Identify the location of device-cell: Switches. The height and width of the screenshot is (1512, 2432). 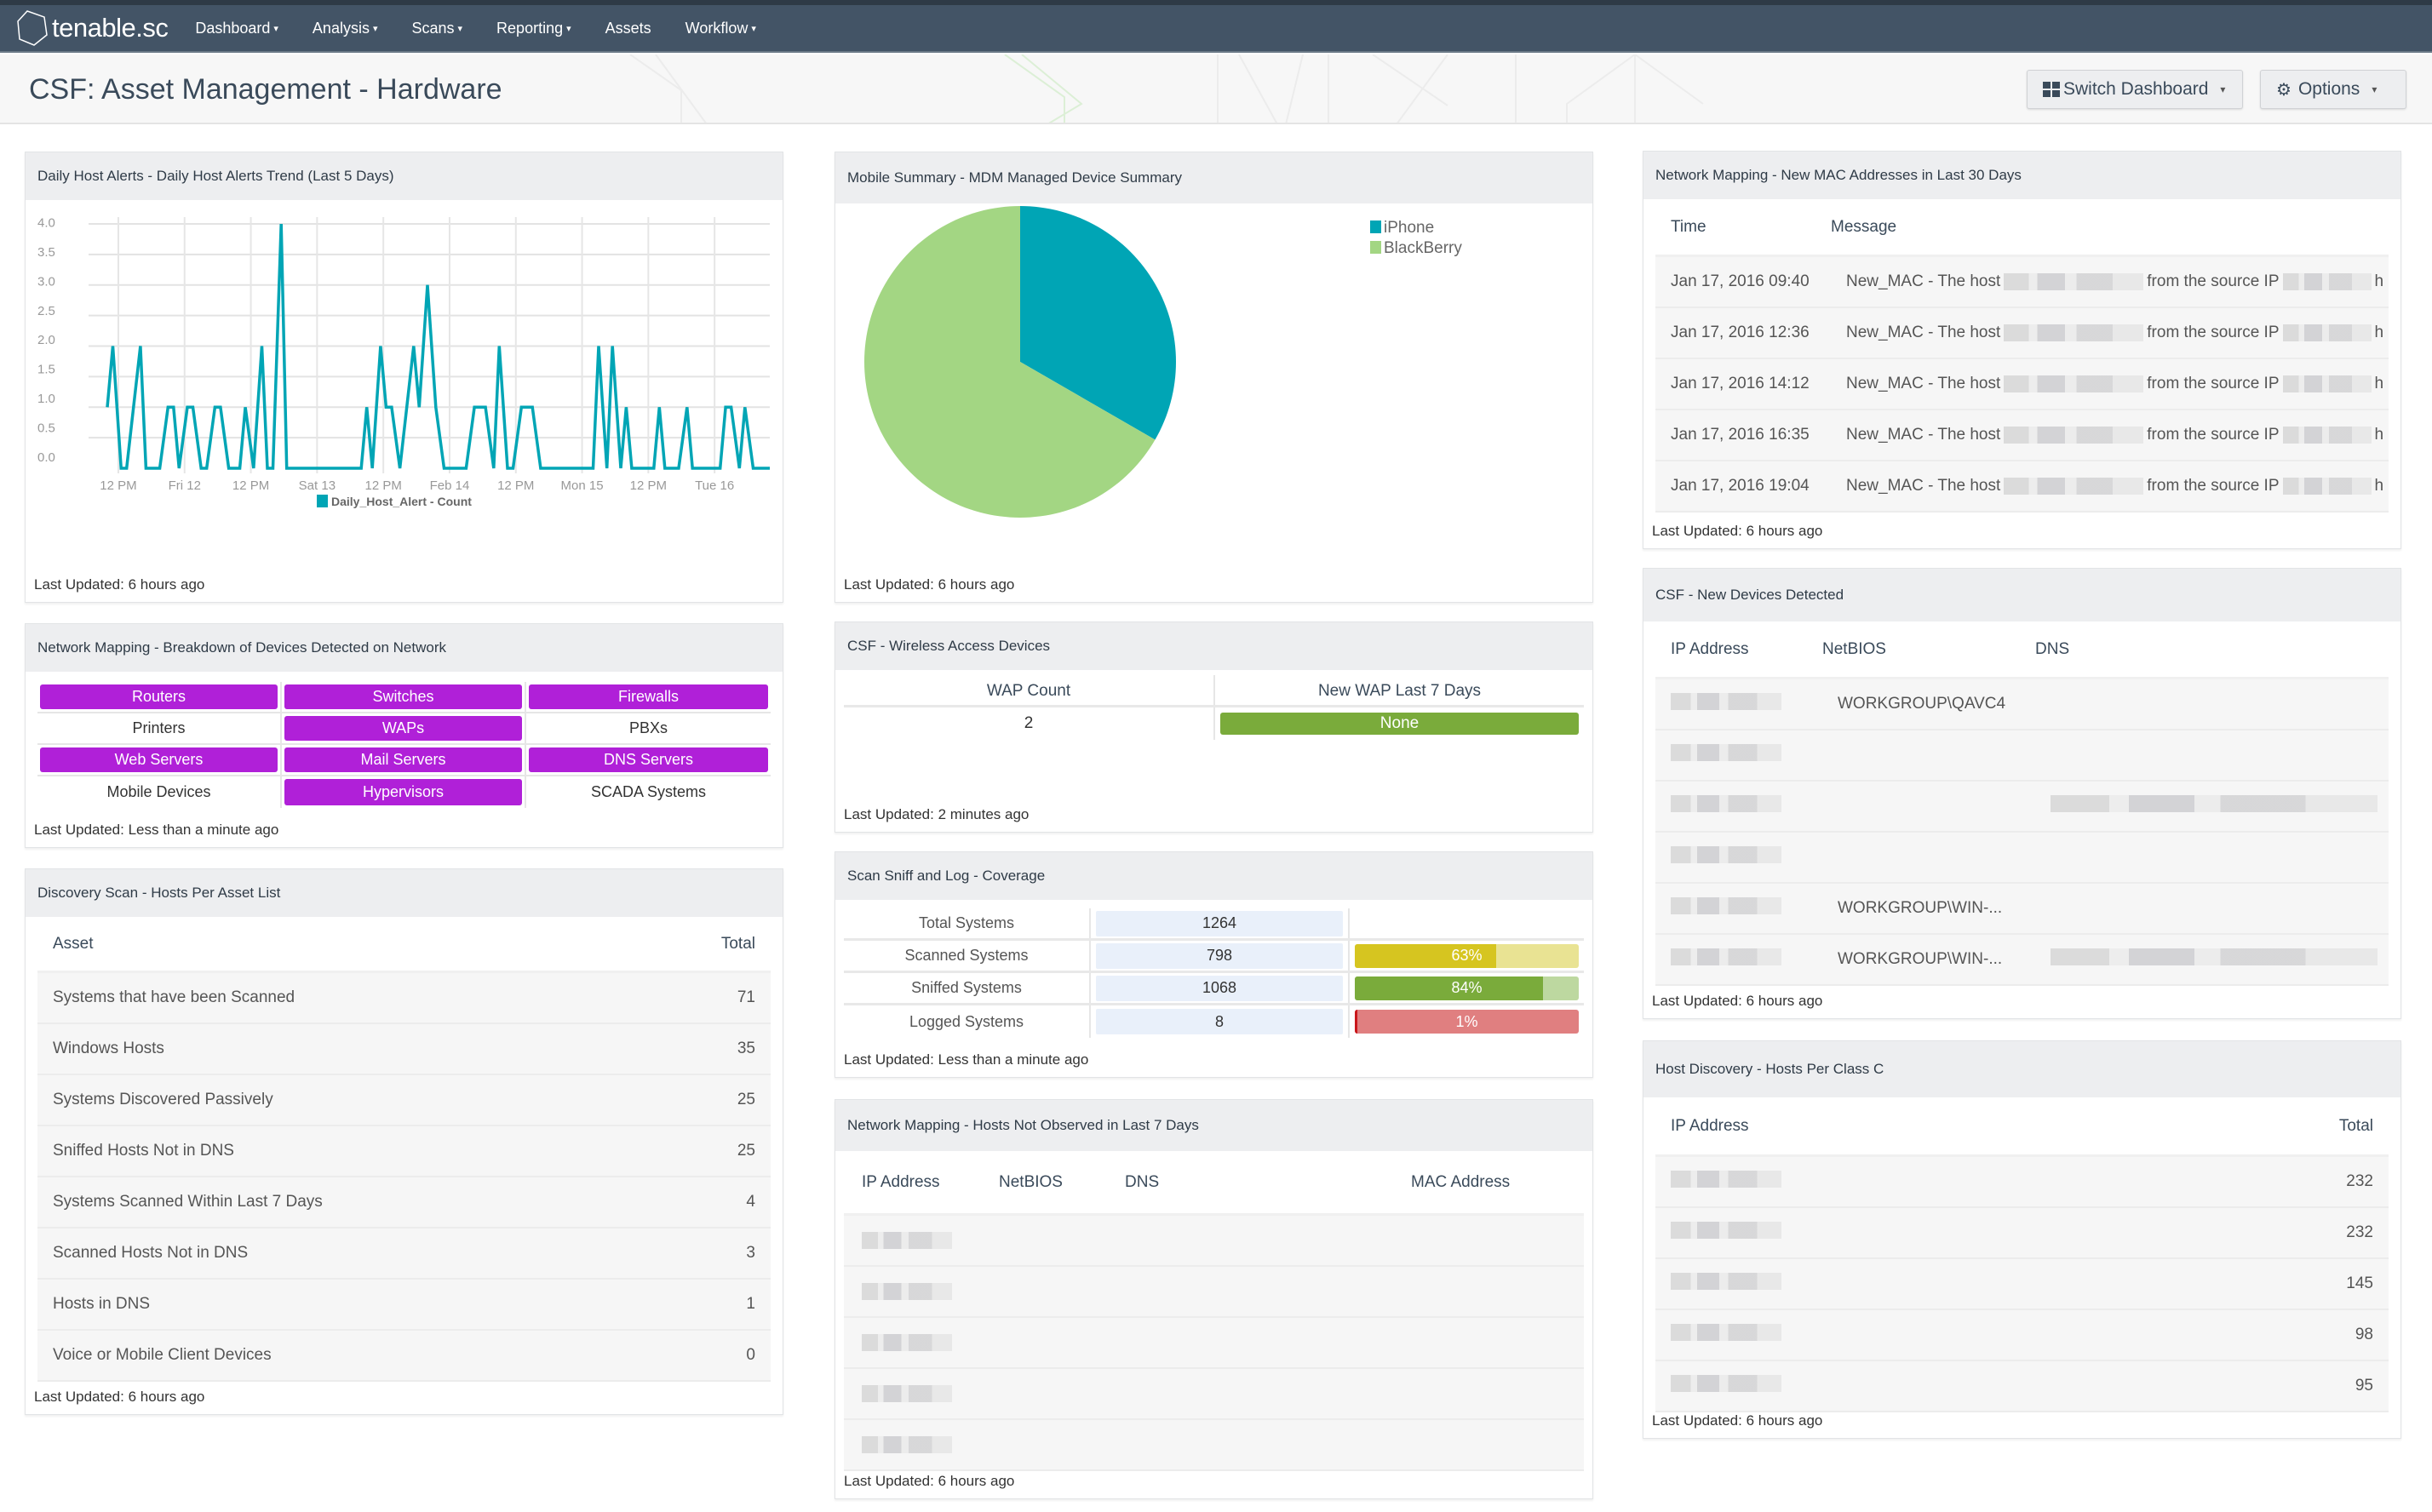
(404, 697).